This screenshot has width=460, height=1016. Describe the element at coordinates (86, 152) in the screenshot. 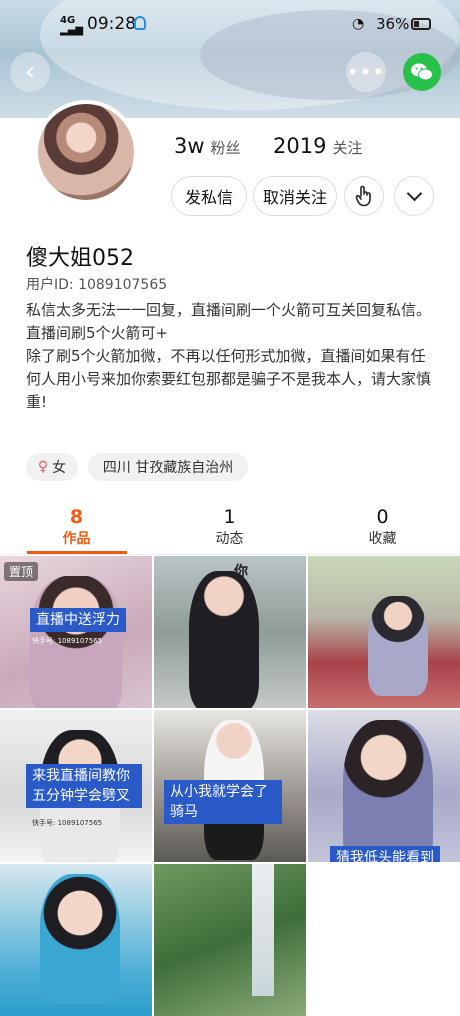

I see `avatar` at that location.